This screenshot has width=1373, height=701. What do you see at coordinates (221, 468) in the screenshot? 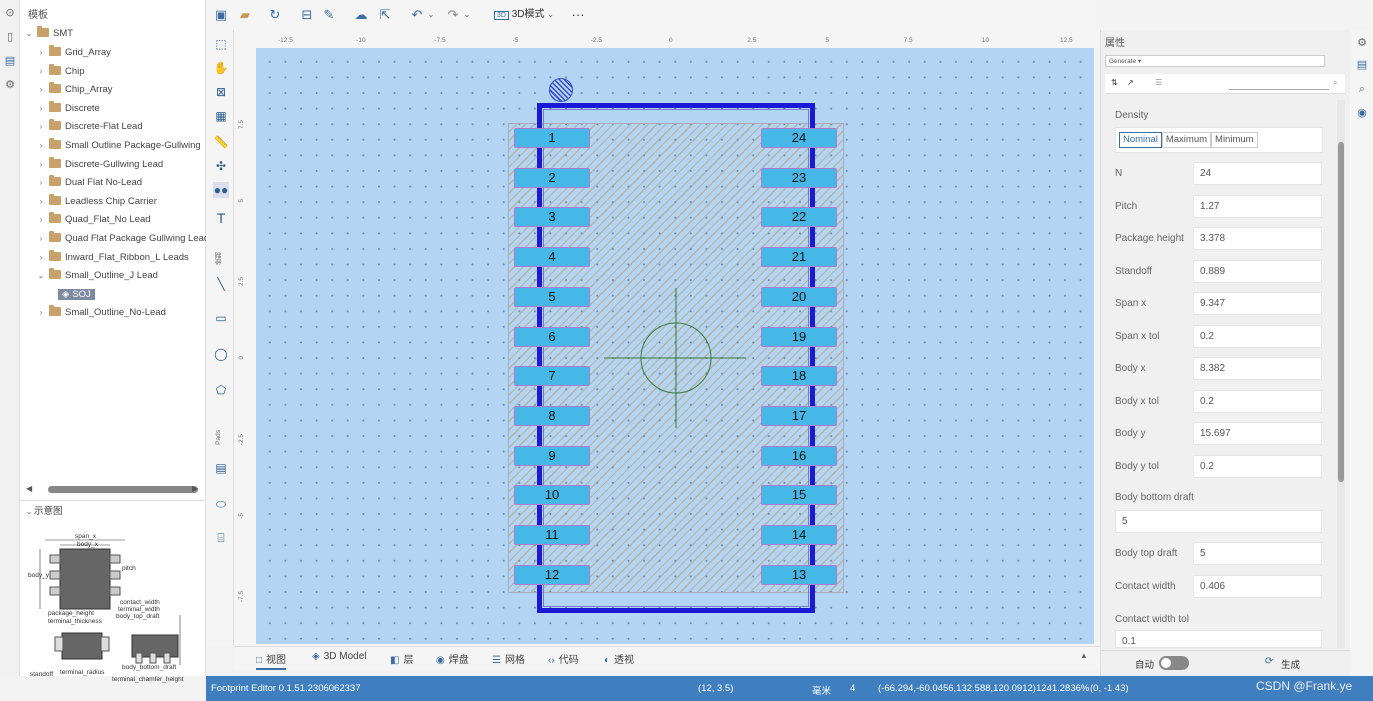
I see `pad-array-icon: ▤` at bounding box center [221, 468].